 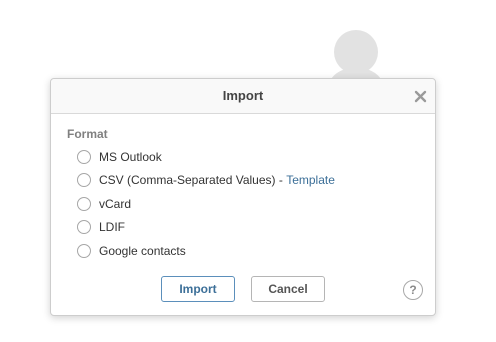 I want to click on option-label: LDIF, so click(x=112, y=227).